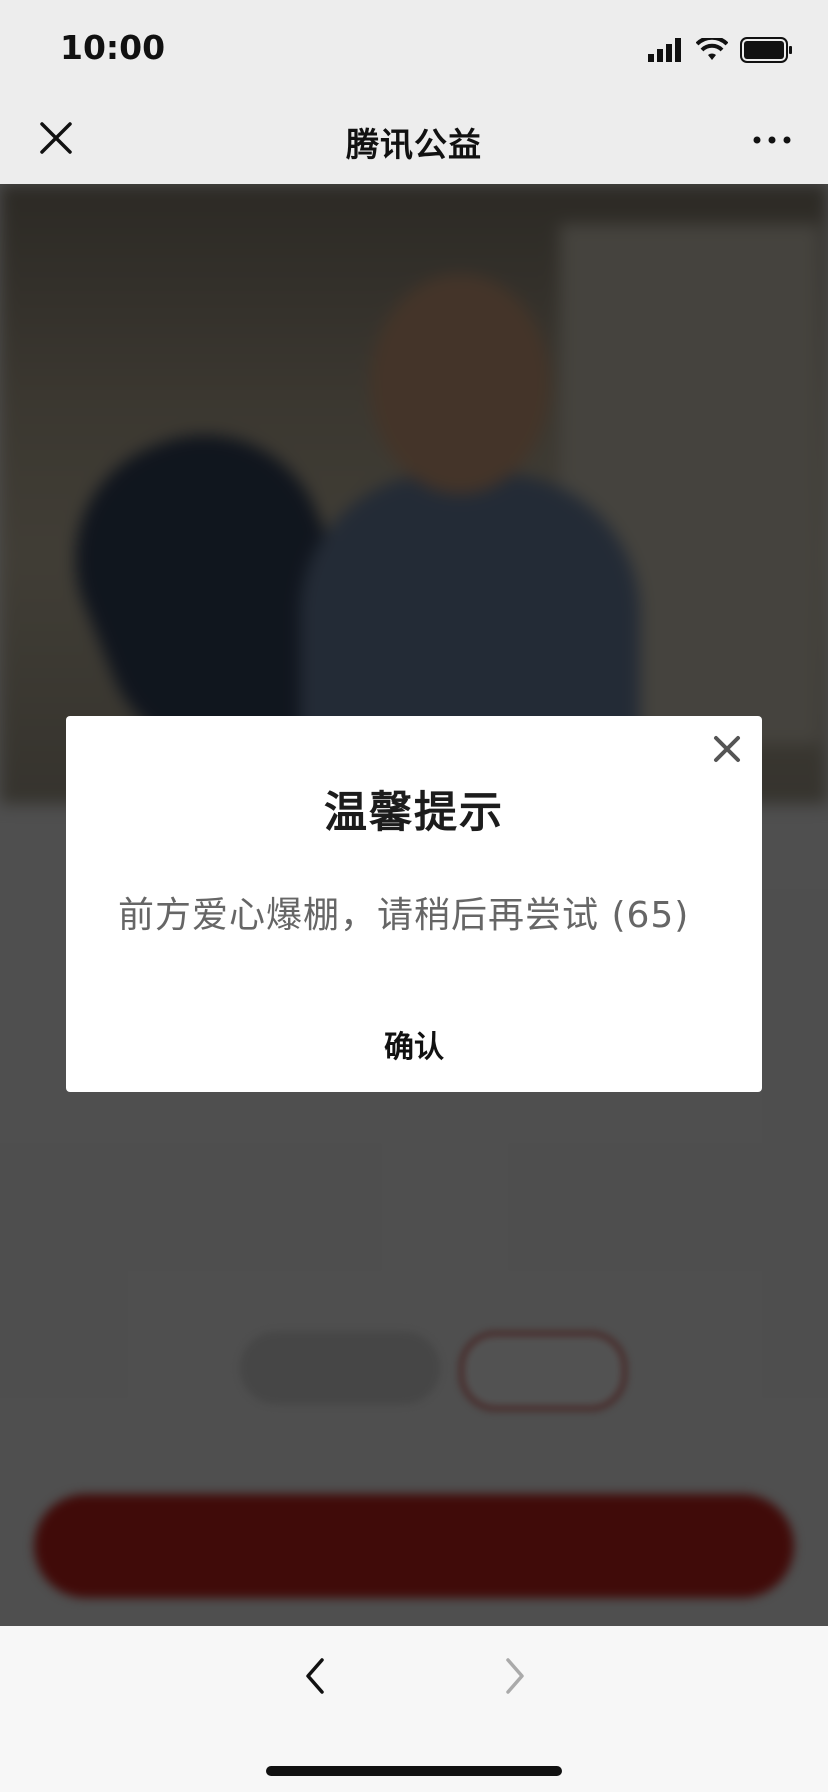 This screenshot has width=828, height=1792. I want to click on browser-toolbar, so click(414, 1709).